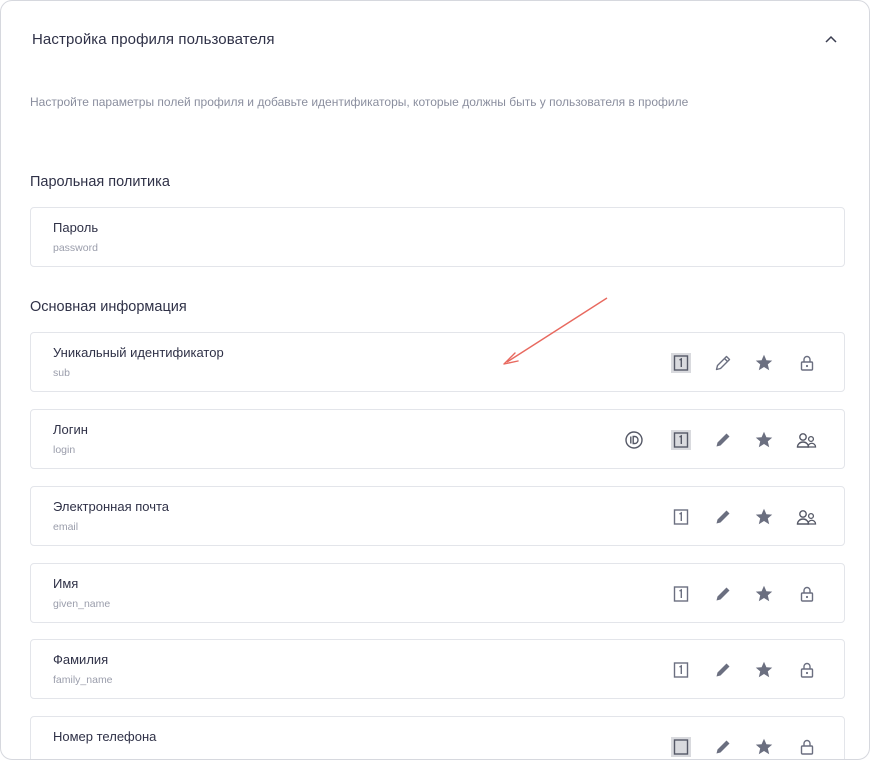  Describe the element at coordinates (437, 516) in the screenshot. I see `field-card-email: Электронная почта email` at that location.